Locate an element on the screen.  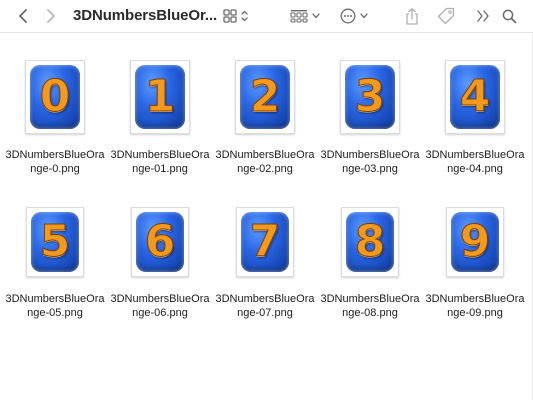
digit-glyph: 1 is located at coordinates (160, 96).